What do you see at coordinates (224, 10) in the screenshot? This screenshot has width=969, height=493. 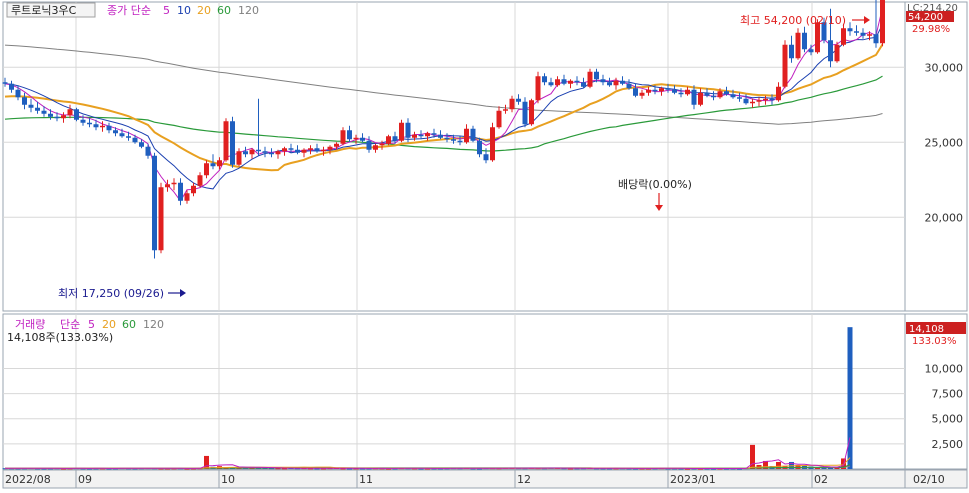 I see `ma-60-label: 60` at bounding box center [224, 10].